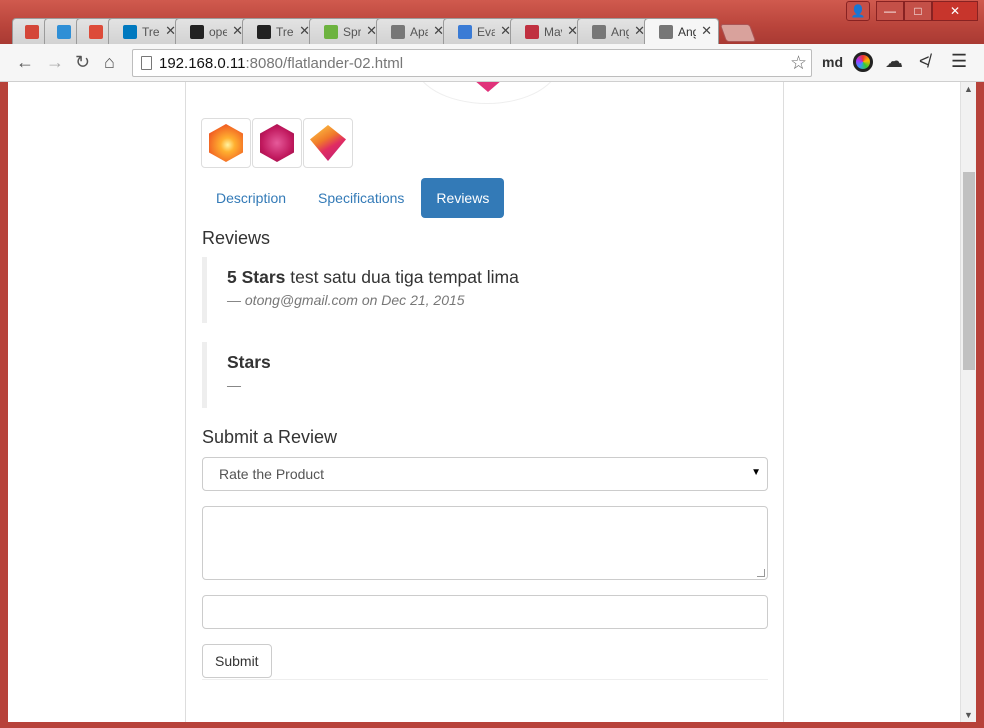 This screenshot has height=728, width=984. What do you see at coordinates (465, 31) in the screenshot?
I see `ring-icon` at bounding box center [465, 31].